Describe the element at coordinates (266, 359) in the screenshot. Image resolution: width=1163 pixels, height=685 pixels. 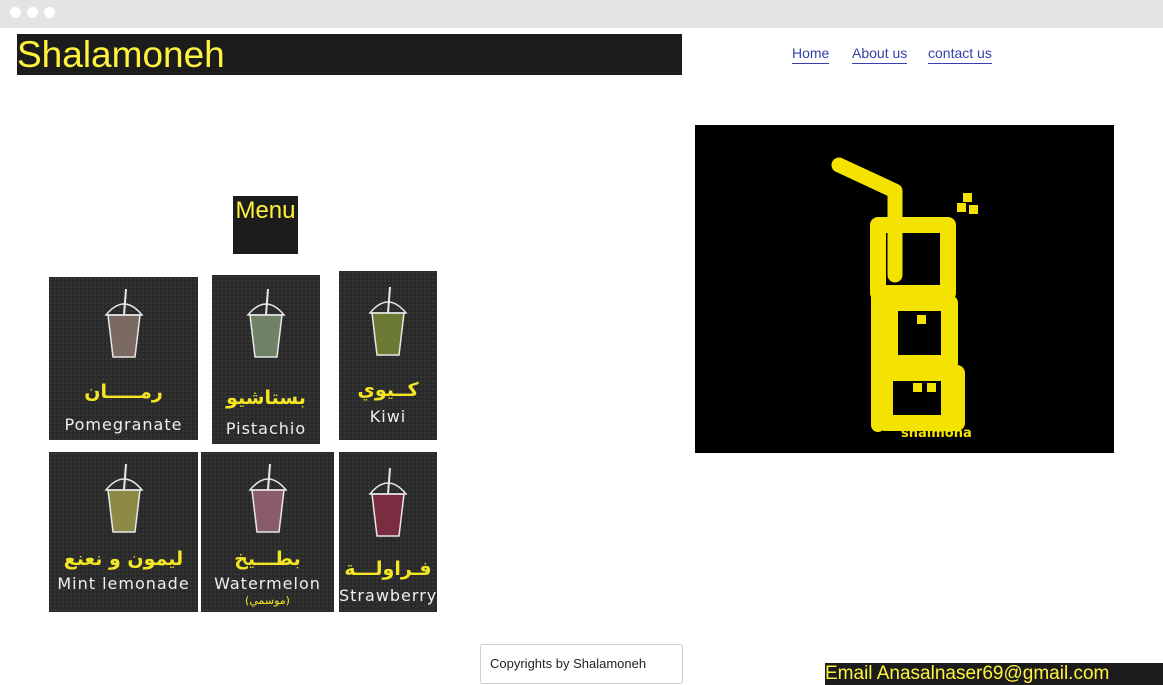
I see `menu-item-card: بستاشيو Pistachio` at that location.